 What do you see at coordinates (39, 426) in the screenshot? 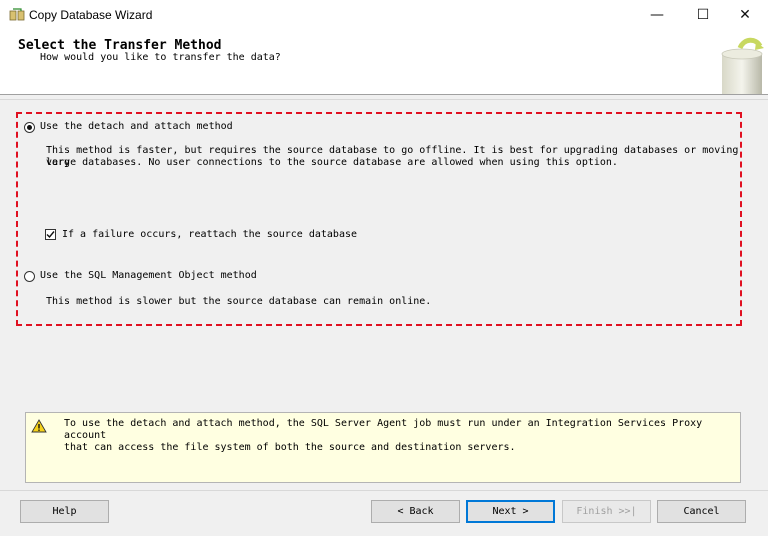
I see `warning-icon` at bounding box center [39, 426].